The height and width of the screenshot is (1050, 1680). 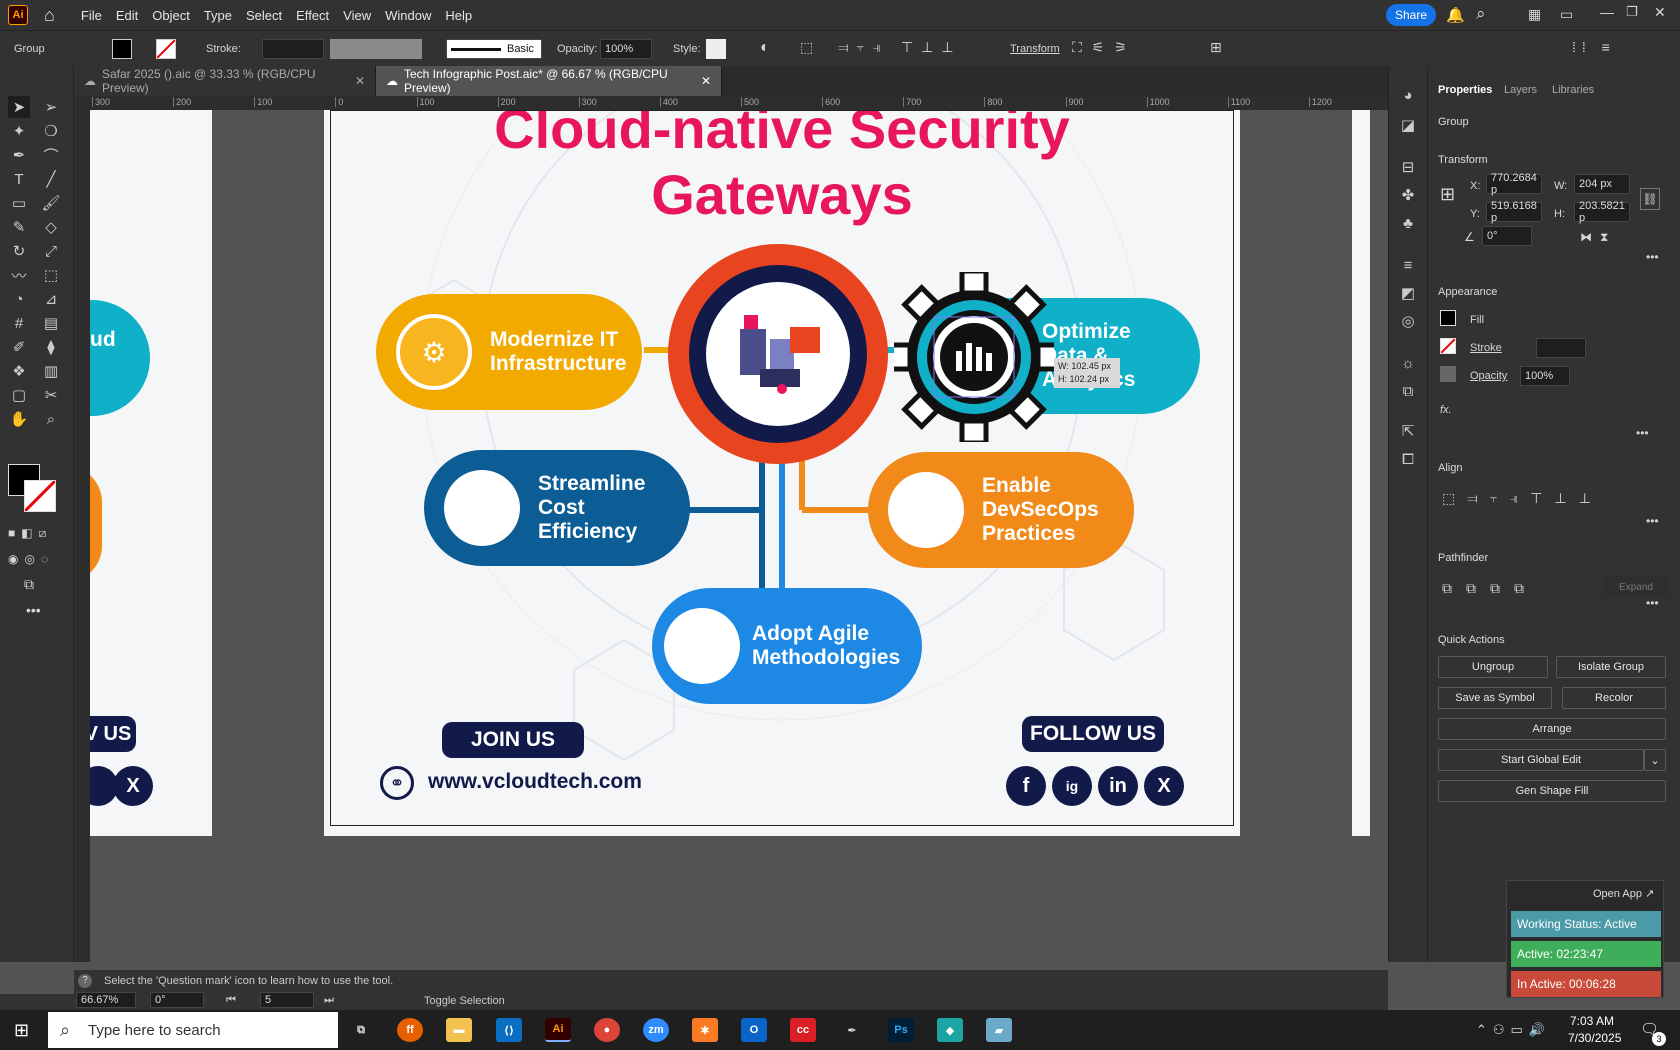 What do you see at coordinates (133, 786) in the screenshot?
I see `left-x-icon: X` at bounding box center [133, 786].